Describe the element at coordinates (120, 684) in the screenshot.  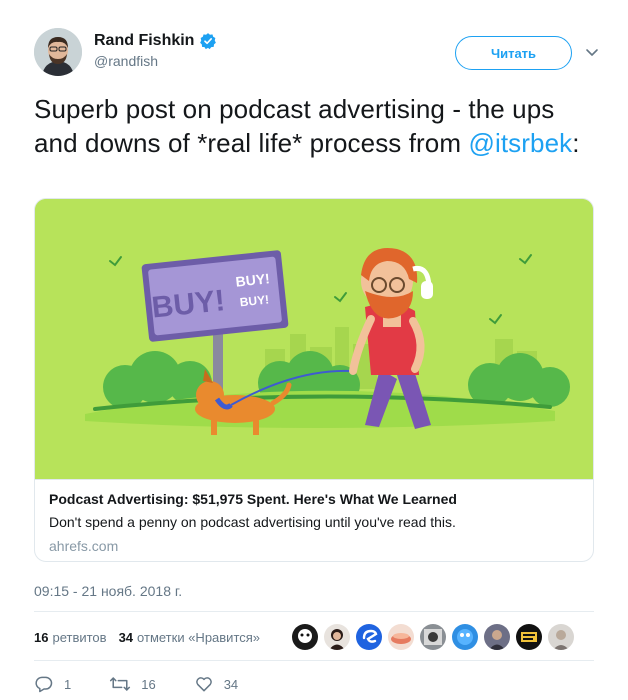
I see `retweet-icon` at that location.